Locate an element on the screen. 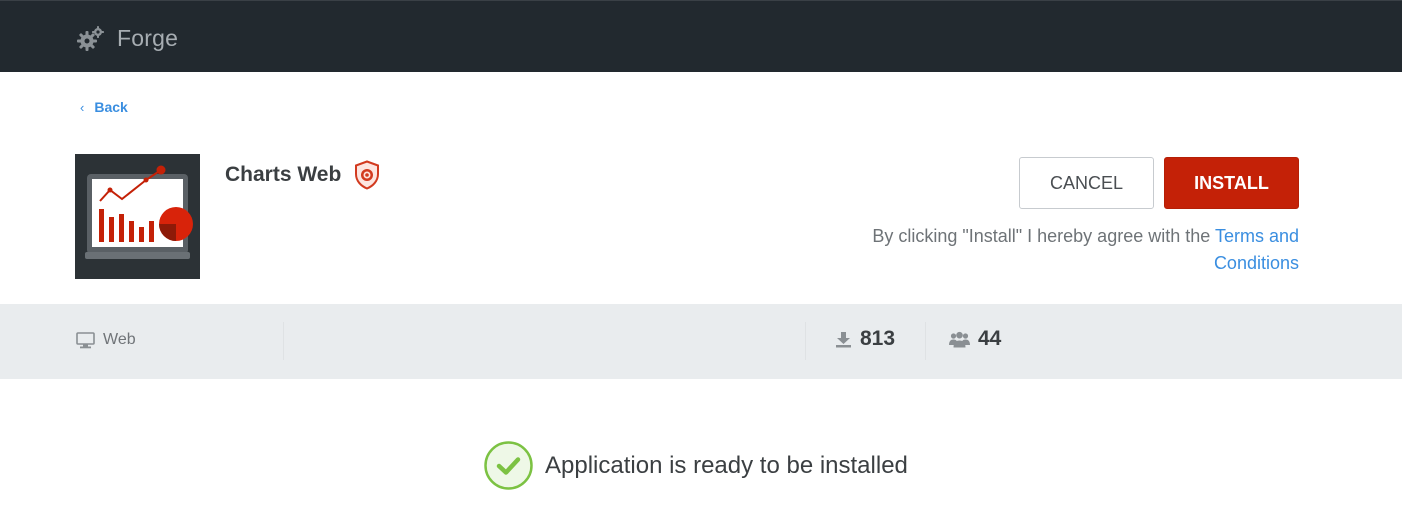 The image size is (1402, 531). status-message: Application is ready to be installed is located at coordinates (696, 465).